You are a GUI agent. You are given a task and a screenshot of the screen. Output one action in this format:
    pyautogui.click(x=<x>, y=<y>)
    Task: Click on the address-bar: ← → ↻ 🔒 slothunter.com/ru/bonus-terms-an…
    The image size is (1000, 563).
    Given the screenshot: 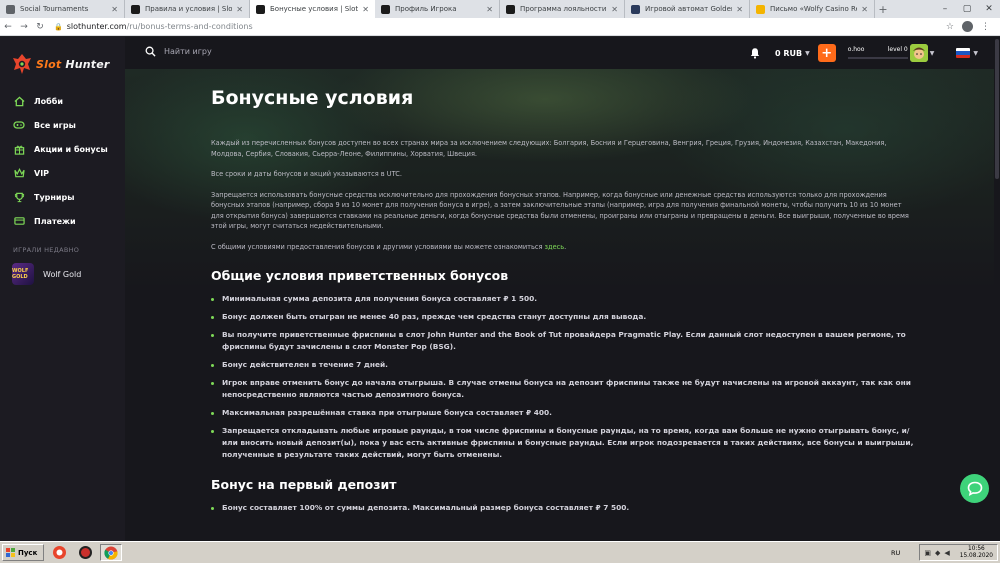 What is the action you would take?
    pyautogui.click(x=500, y=27)
    